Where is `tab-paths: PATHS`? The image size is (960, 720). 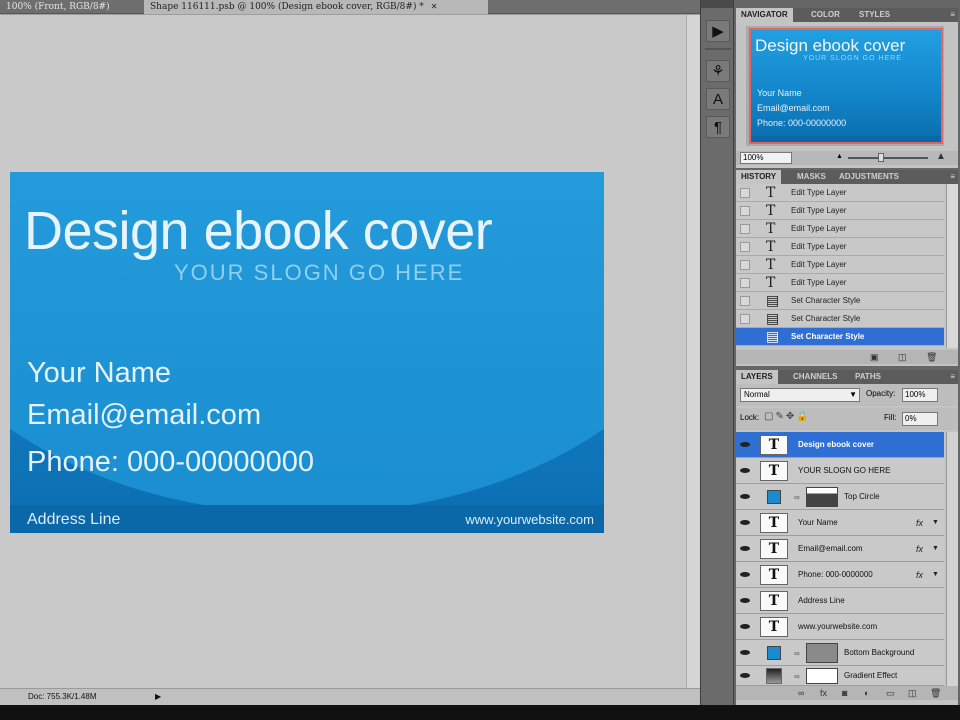 tab-paths: PATHS is located at coordinates (868, 377).